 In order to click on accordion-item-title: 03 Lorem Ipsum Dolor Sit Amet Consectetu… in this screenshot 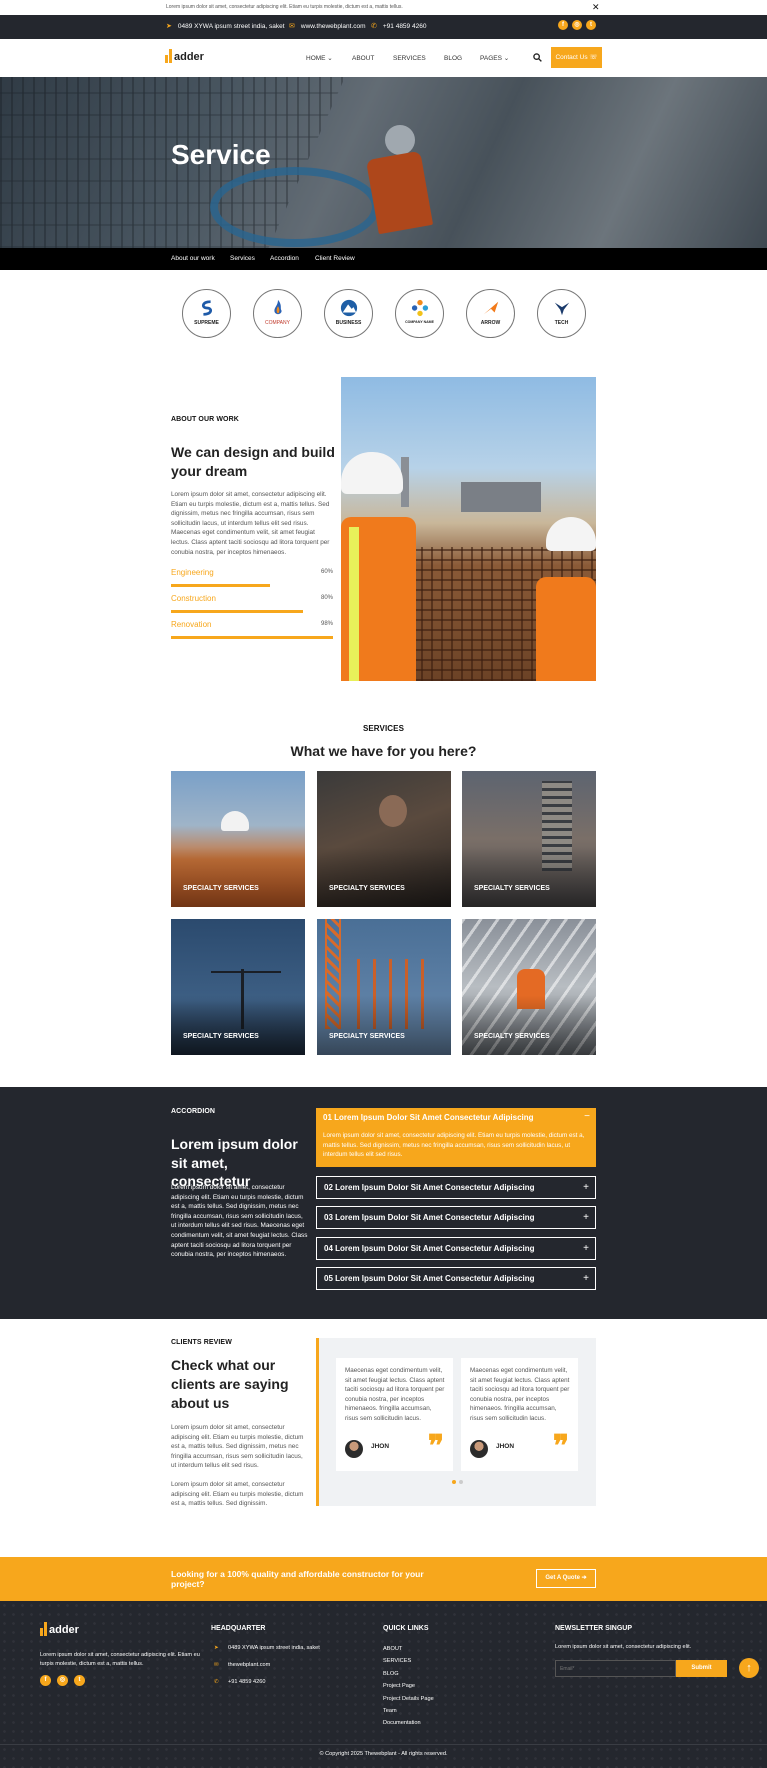, I will do `click(429, 1217)`.